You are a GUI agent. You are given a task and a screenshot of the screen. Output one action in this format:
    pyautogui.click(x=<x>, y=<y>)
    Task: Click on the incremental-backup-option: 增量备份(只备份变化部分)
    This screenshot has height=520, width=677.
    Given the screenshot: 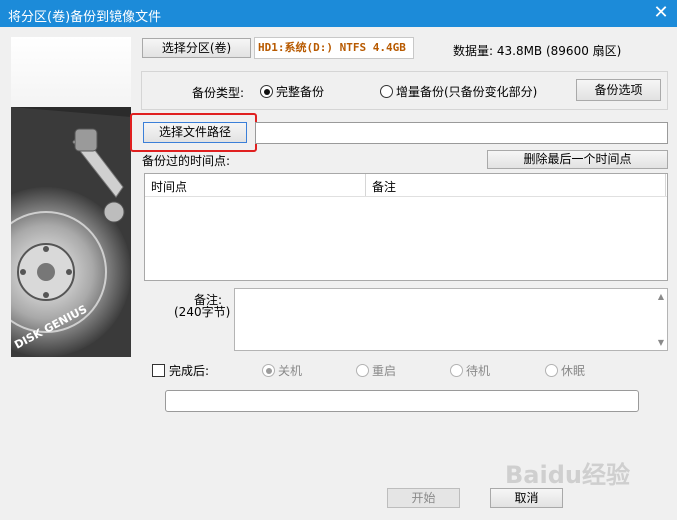 What is the action you would take?
    pyautogui.click(x=458, y=91)
    